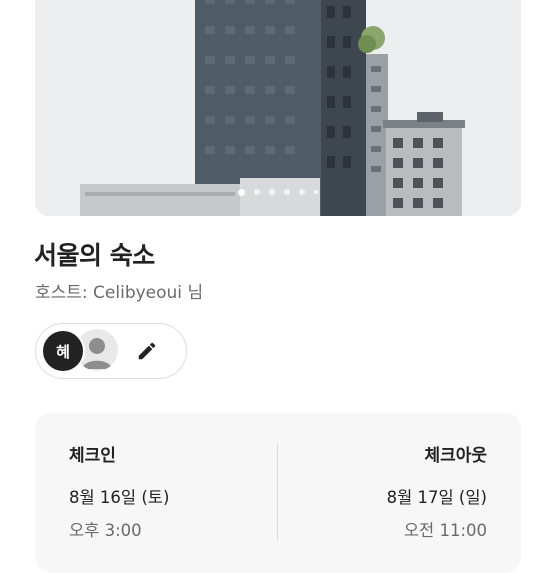 The image size is (555, 573). Describe the element at coordinates (436, 497) in the screenshot. I see `checkout-date: 8월 17일 (일)` at that location.